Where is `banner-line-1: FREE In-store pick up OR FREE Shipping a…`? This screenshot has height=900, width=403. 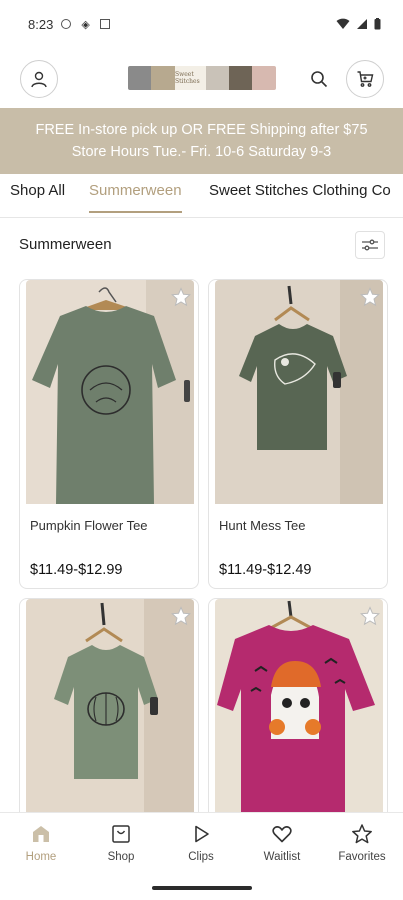
banner-line-1: FREE In-store pick up OR FREE Shipping a… is located at coordinates (201, 130).